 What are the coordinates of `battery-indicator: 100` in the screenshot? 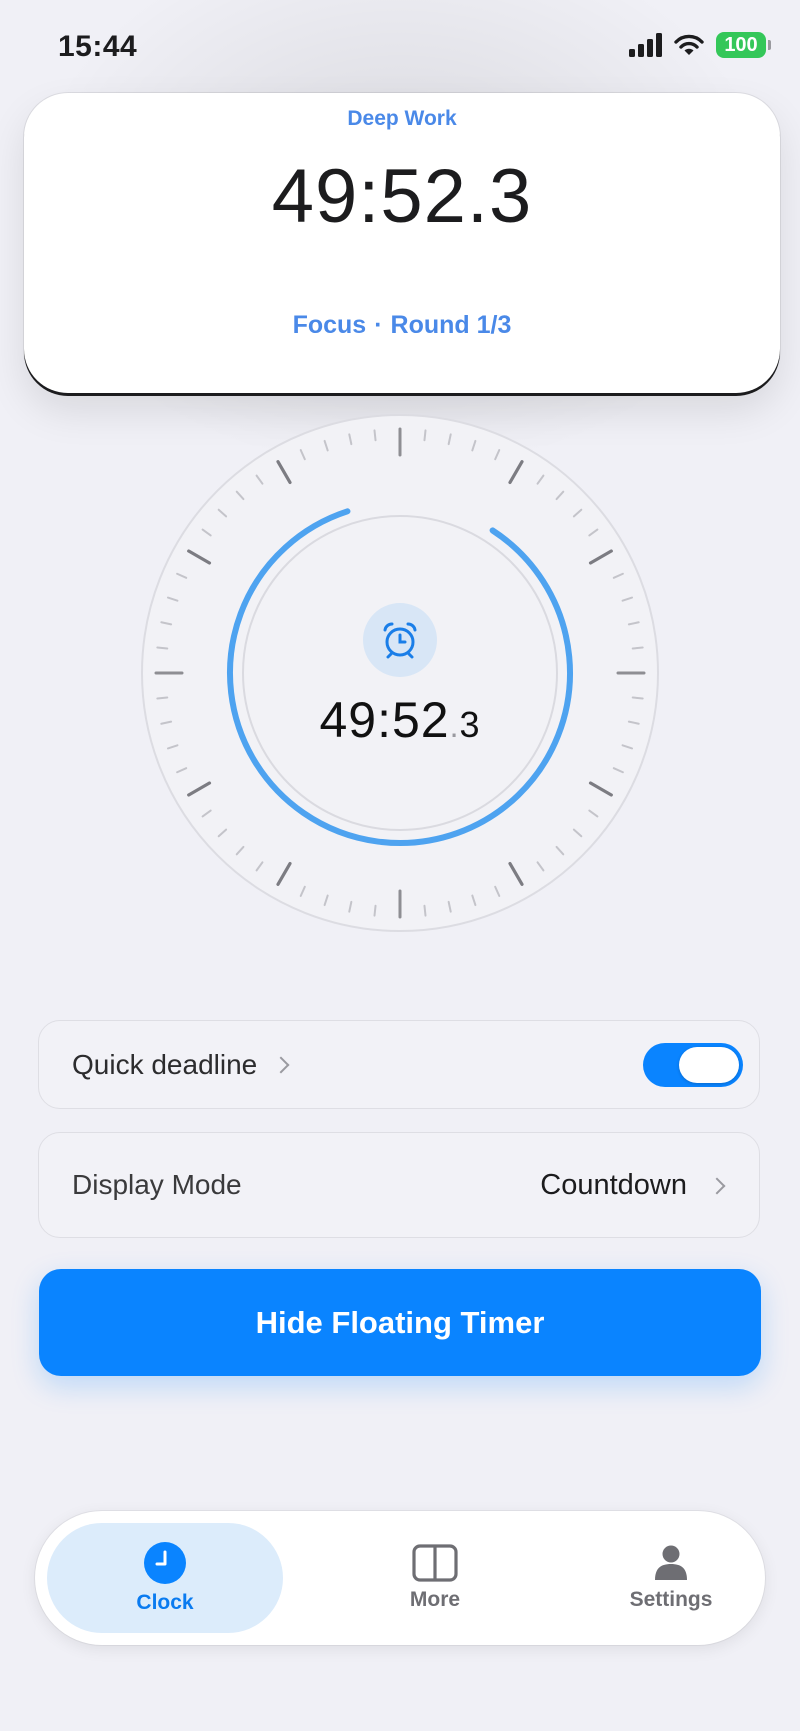 It's located at (743, 45).